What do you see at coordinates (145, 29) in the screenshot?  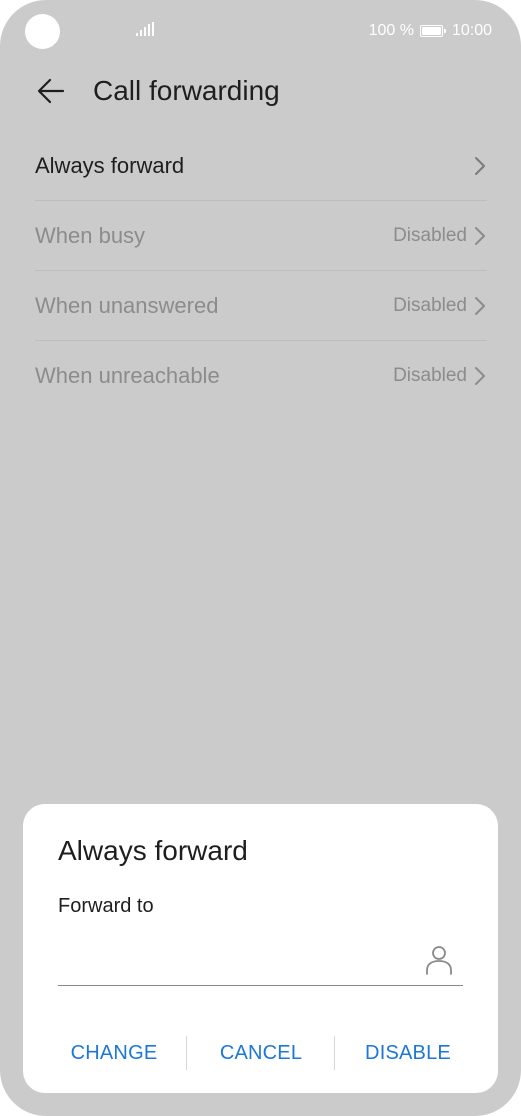 I see `signal-icon` at bounding box center [145, 29].